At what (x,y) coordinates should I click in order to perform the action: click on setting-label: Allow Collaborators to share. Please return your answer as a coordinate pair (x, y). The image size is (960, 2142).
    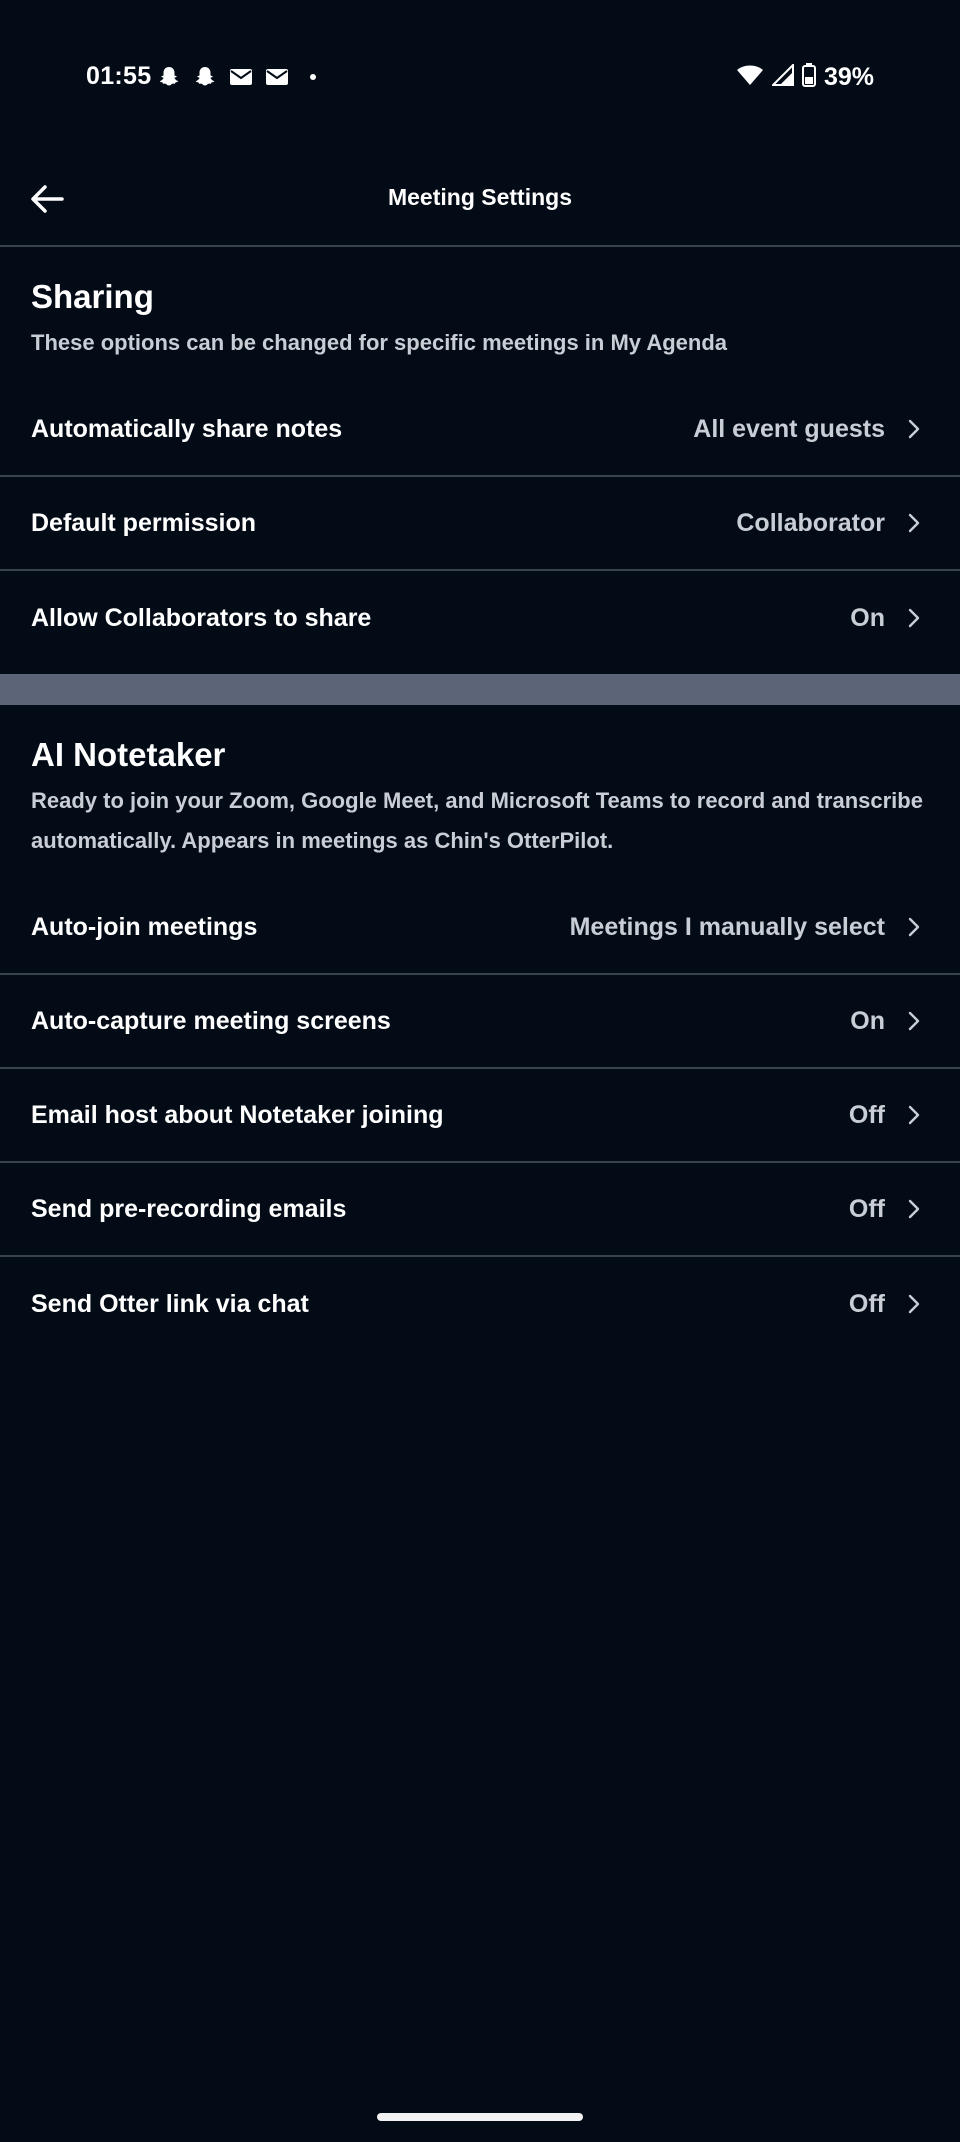
    Looking at the image, I should click on (201, 617).